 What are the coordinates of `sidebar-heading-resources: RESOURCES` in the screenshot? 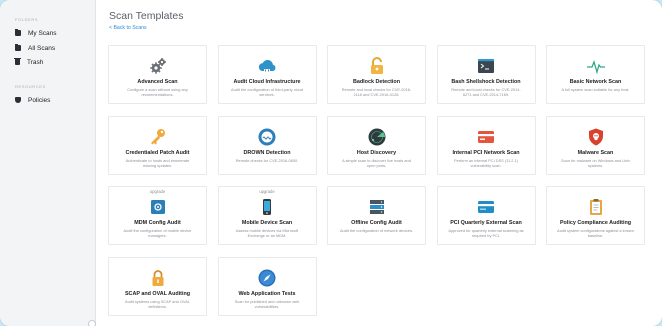 It's located at (30, 86).